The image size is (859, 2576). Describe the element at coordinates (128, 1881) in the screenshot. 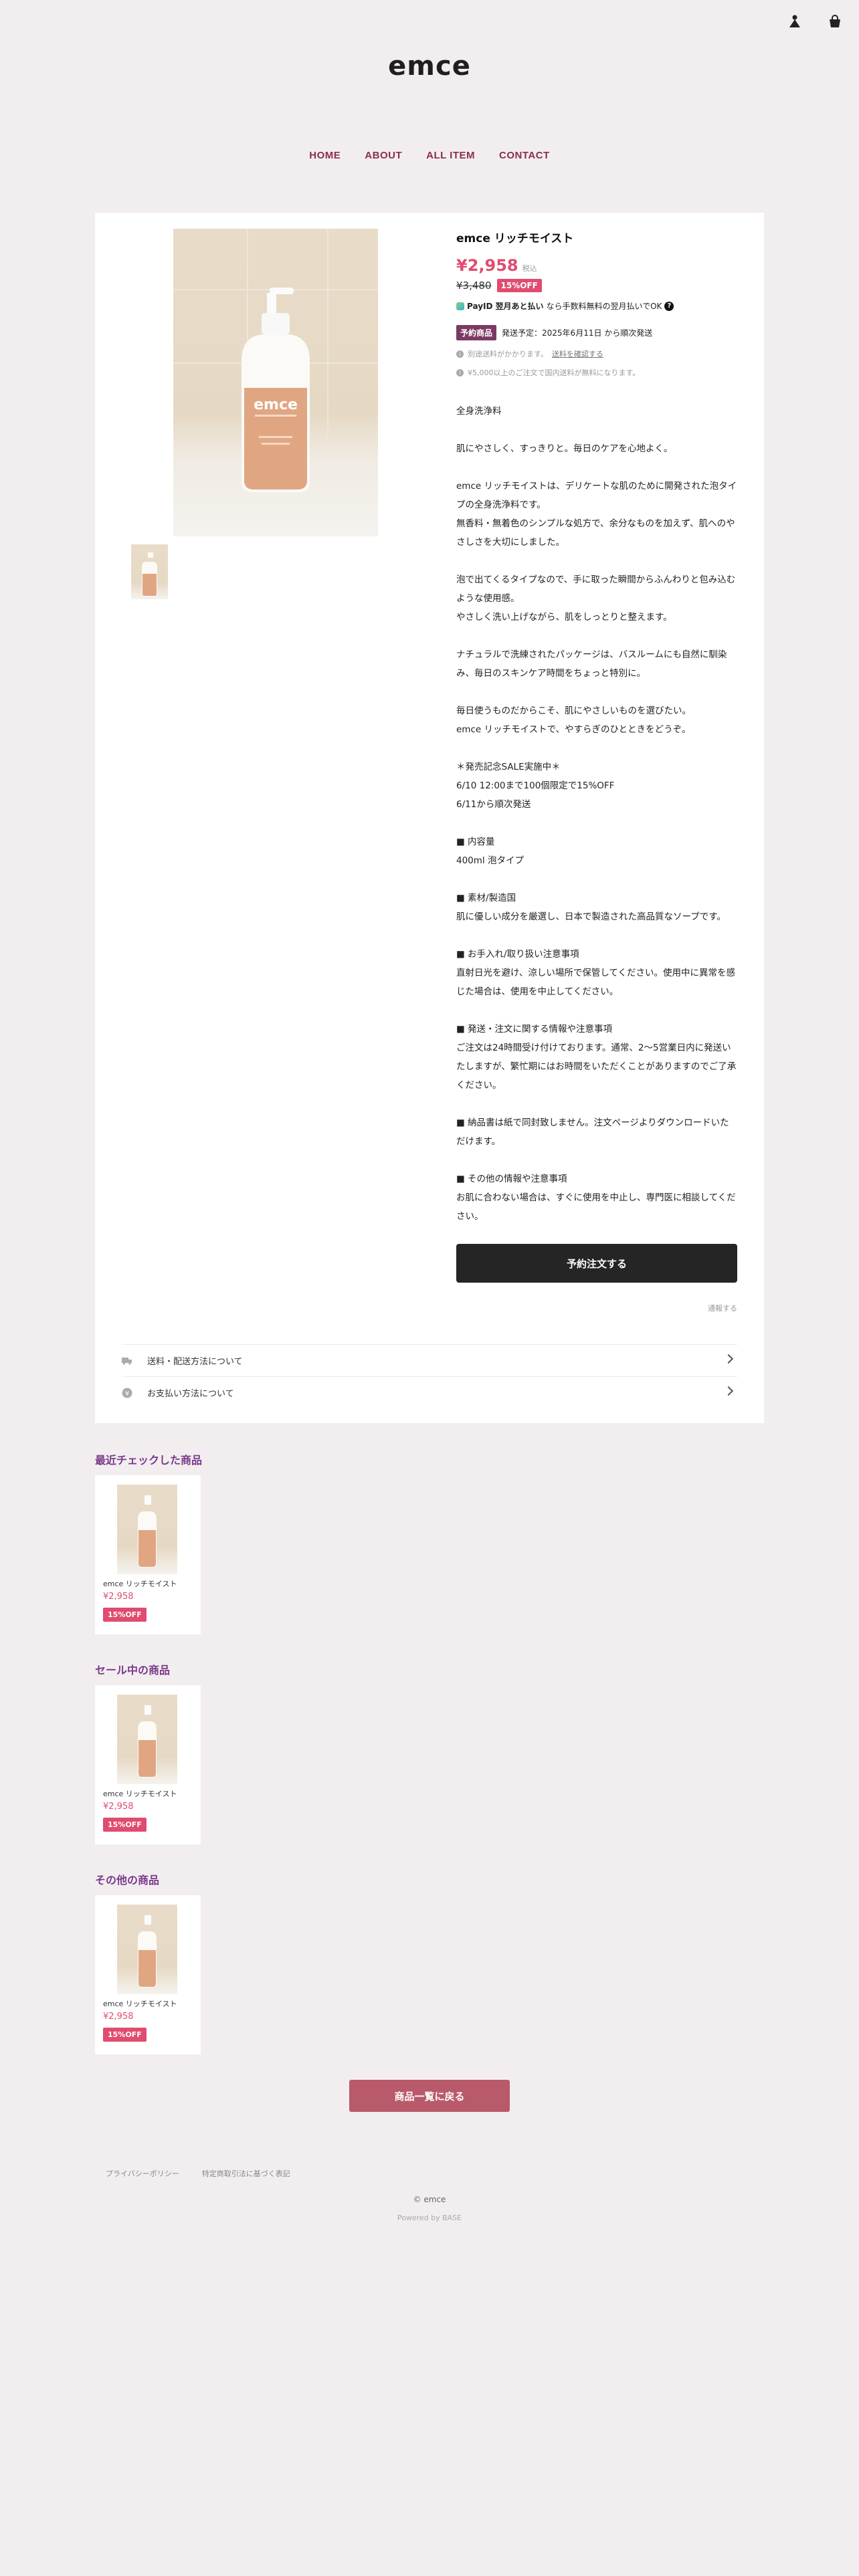

I see `section-title-other: その他の商品` at that location.